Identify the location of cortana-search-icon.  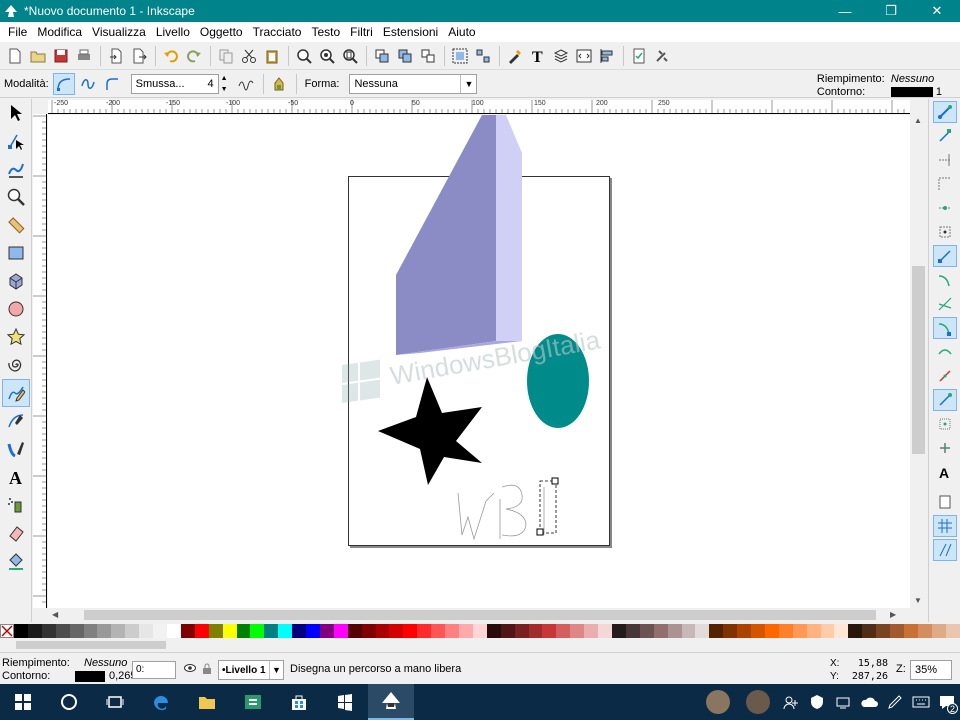
(69, 702).